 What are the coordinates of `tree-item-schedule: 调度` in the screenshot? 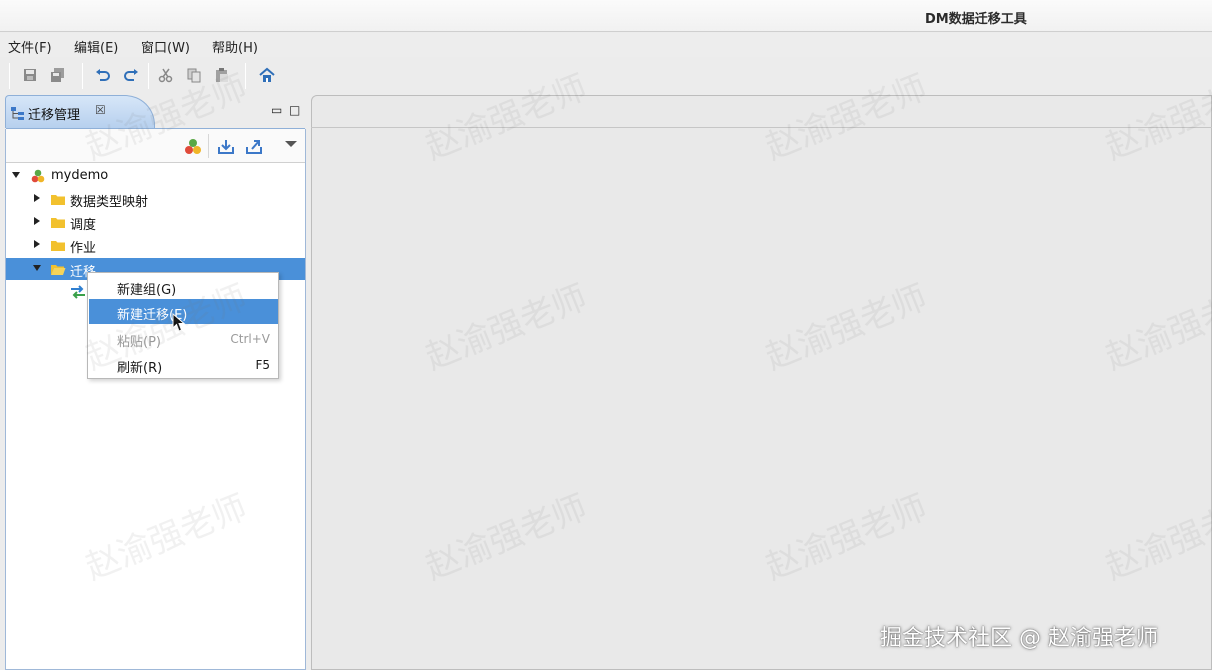 It's located at (155, 222).